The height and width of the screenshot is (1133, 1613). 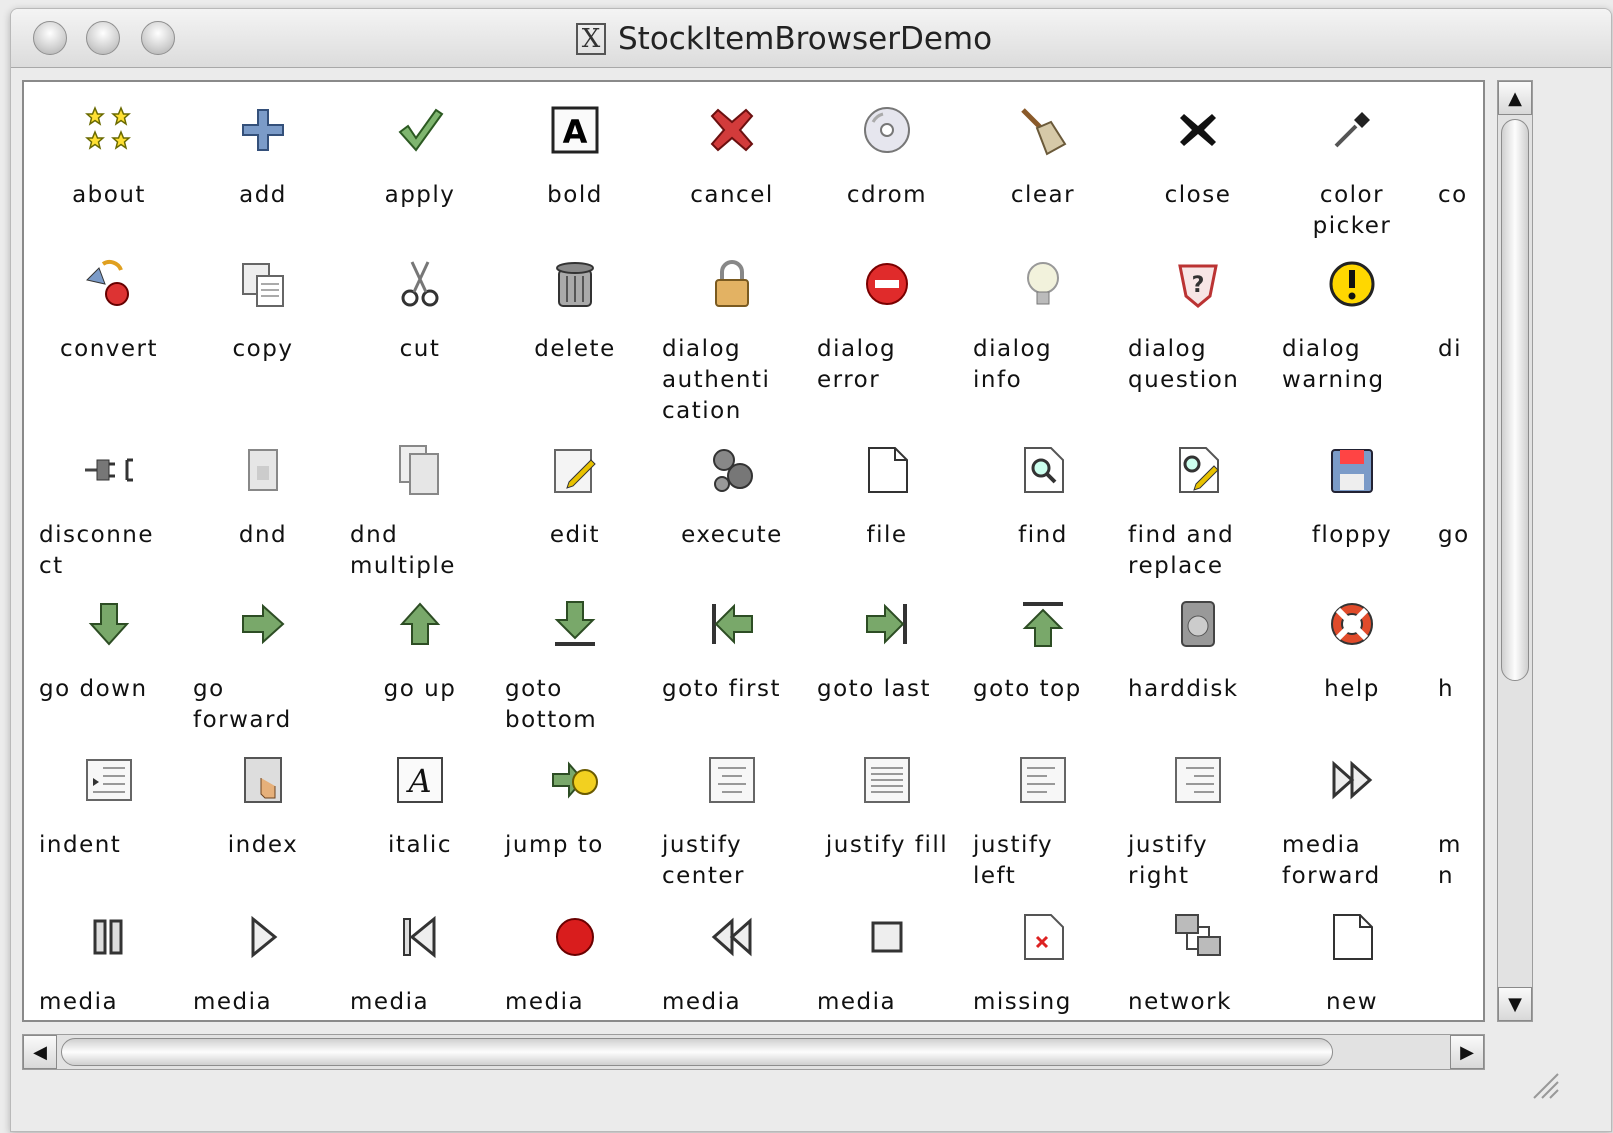 What do you see at coordinates (1515, 98) in the screenshot?
I see `scroll-up-button: ▲` at bounding box center [1515, 98].